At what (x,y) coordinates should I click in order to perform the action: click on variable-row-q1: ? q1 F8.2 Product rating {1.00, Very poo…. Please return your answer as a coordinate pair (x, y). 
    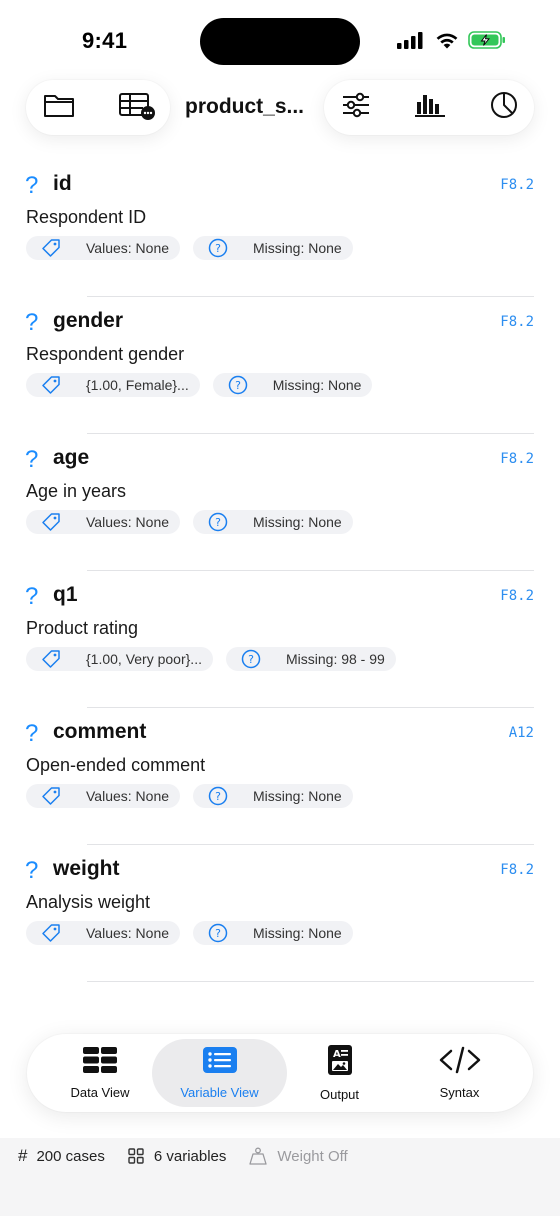
    Looking at the image, I should click on (280, 639).